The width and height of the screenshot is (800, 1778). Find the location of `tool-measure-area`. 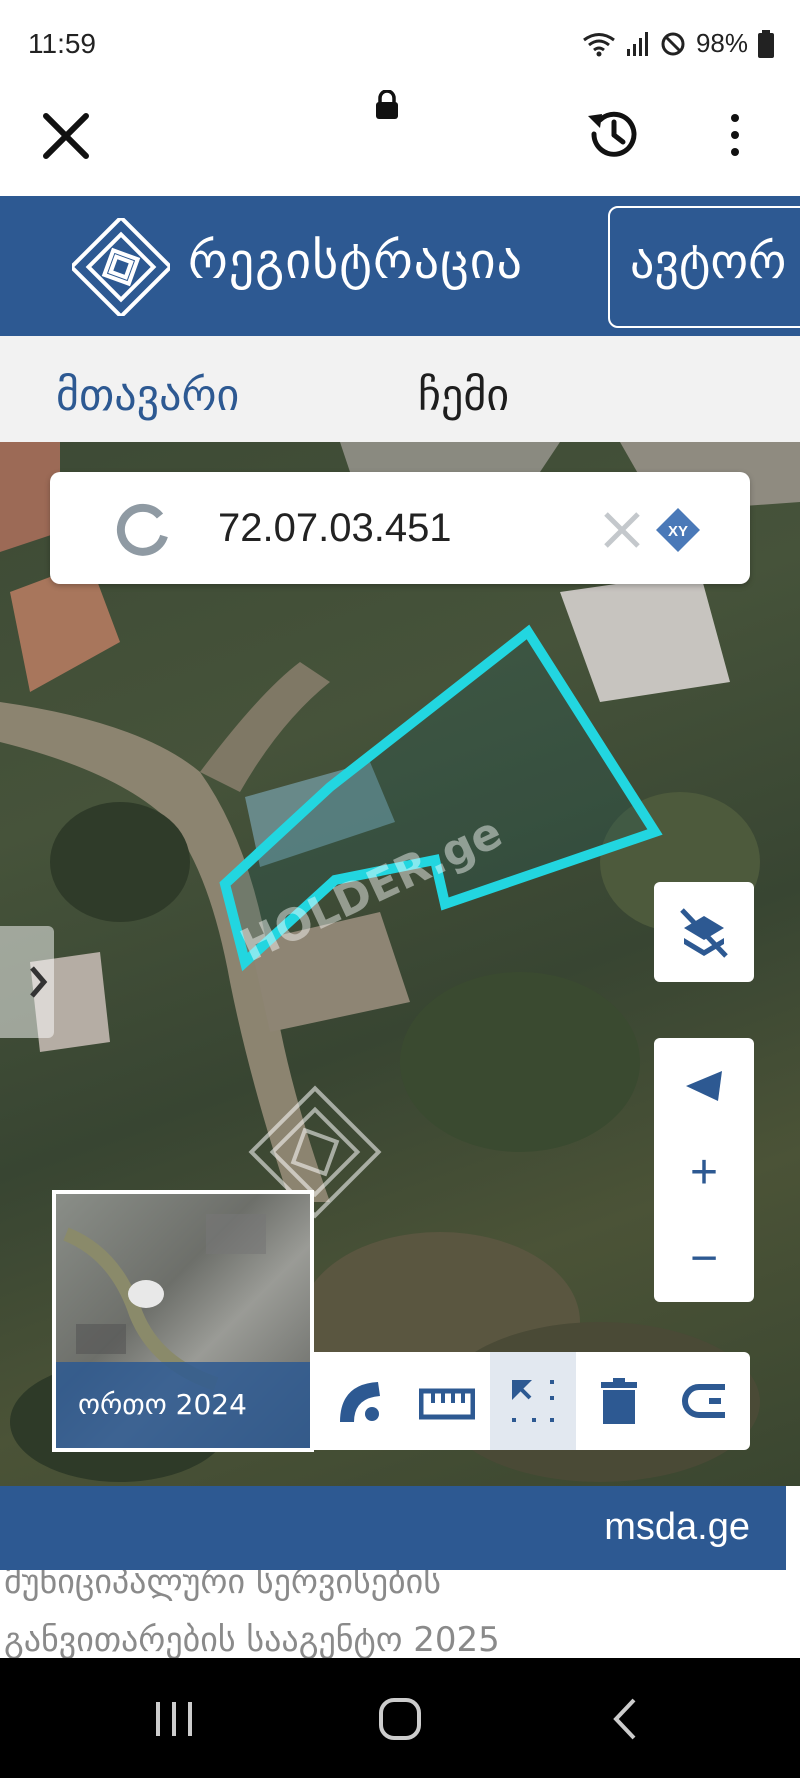

tool-measure-area is located at coordinates (361, 1401).